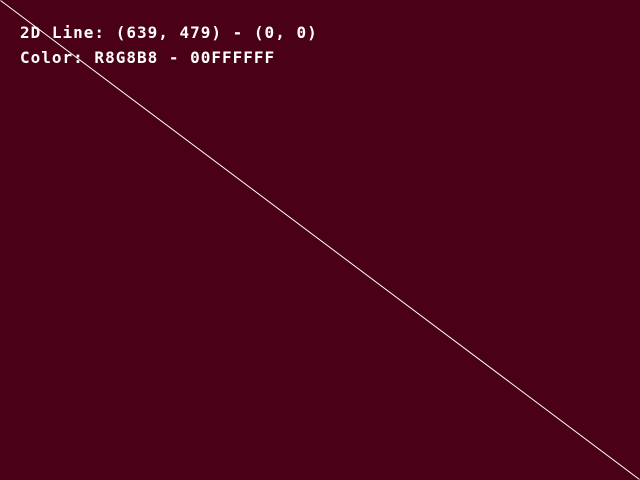 This screenshot has height=480, width=640. I want to click on color-format-label: Color: R8G8B8 - 00FFFFFF, so click(148, 57).